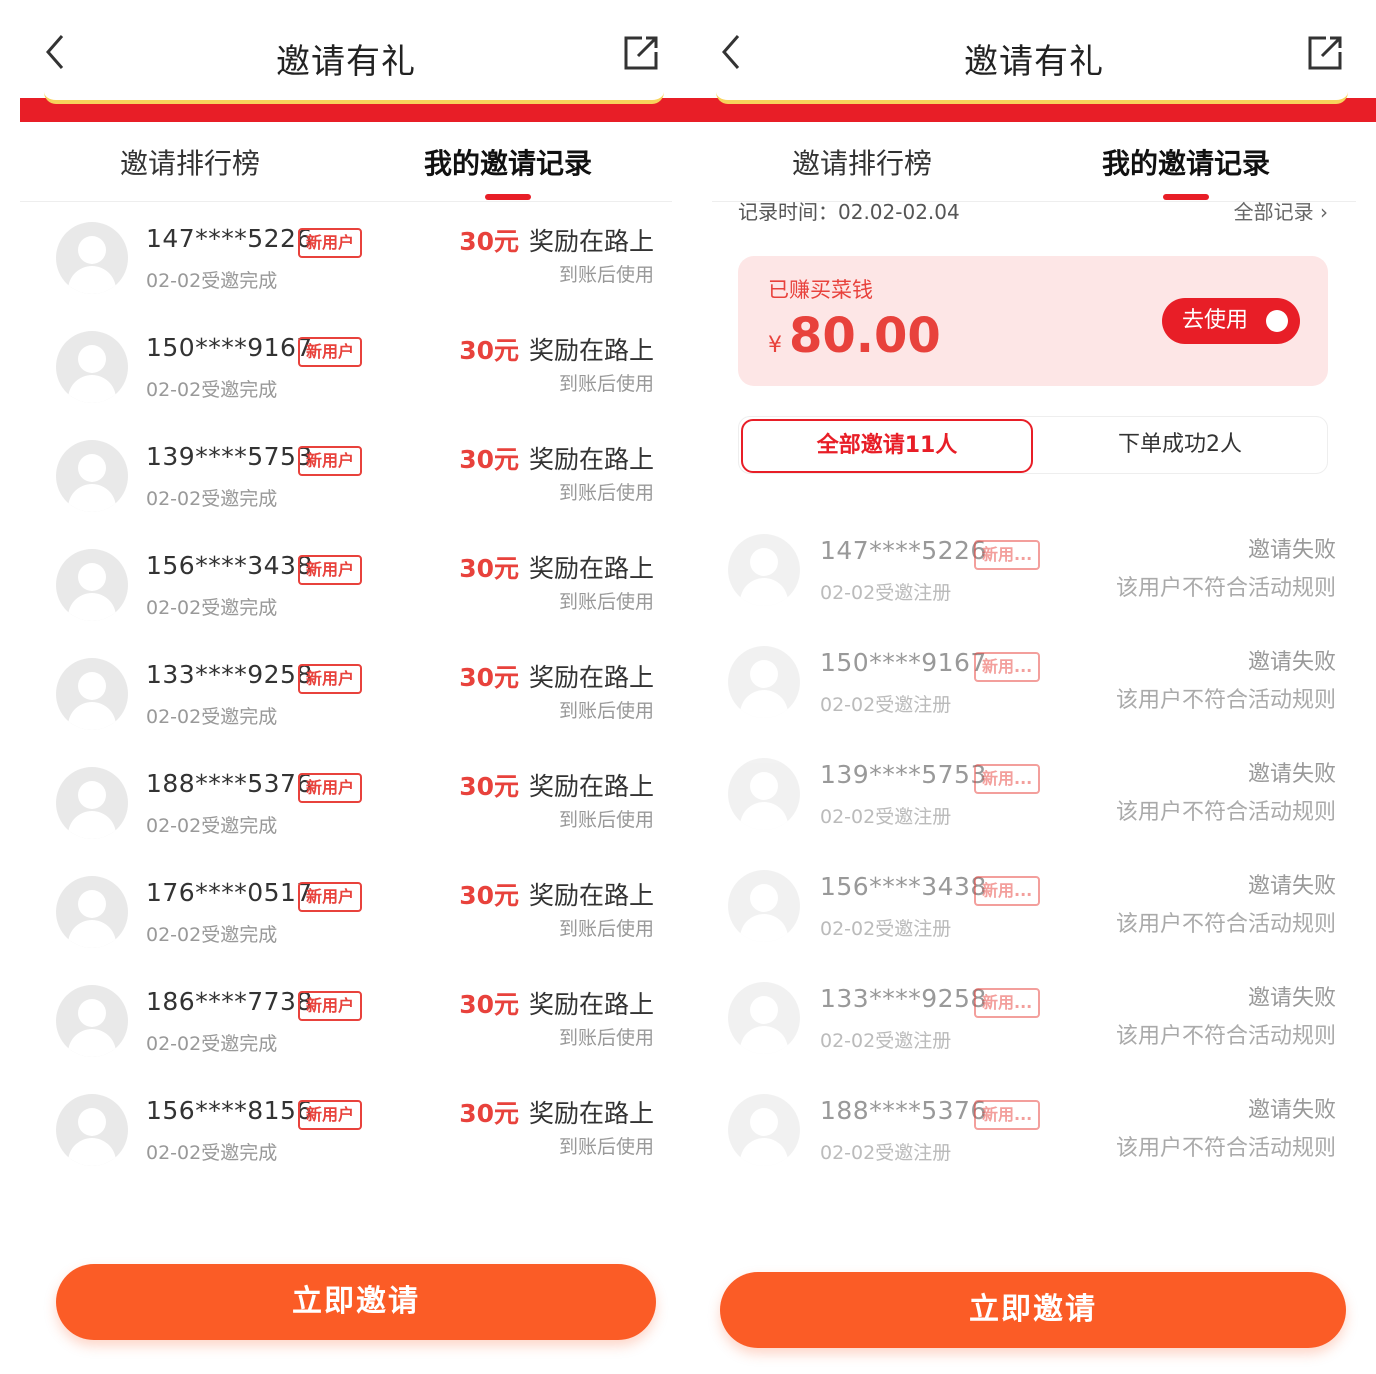 The height and width of the screenshot is (1374, 1376). What do you see at coordinates (346, 803) in the screenshot?
I see `list-item: 188****5376 新用户 02-02受邀完成 30元 奖励在路上 到账后使用` at bounding box center [346, 803].